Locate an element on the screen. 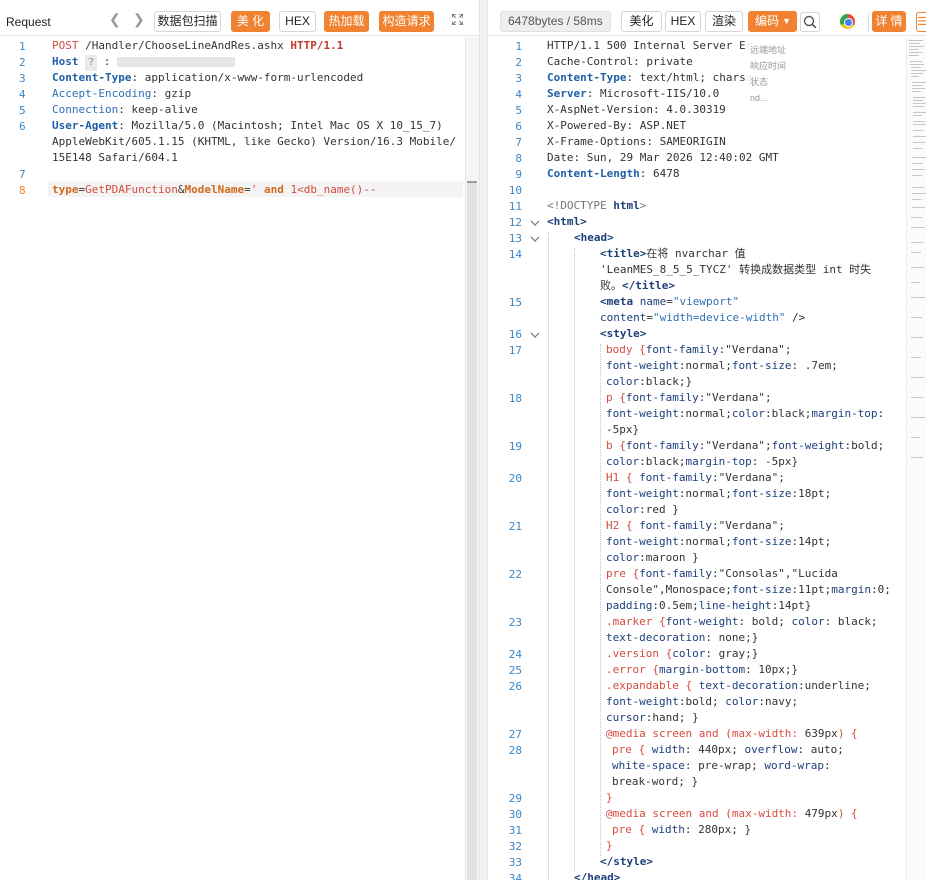 The width and height of the screenshot is (926, 880). back-arrow-icon: ❮ is located at coordinates (115, 19).